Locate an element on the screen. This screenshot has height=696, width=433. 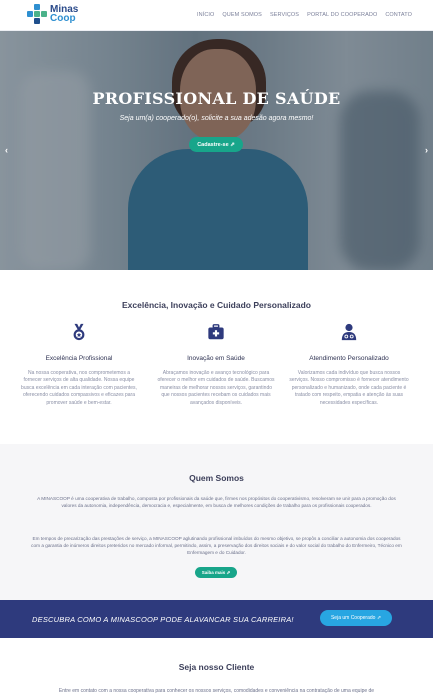
logo-icon is located at coordinates (37, 14).